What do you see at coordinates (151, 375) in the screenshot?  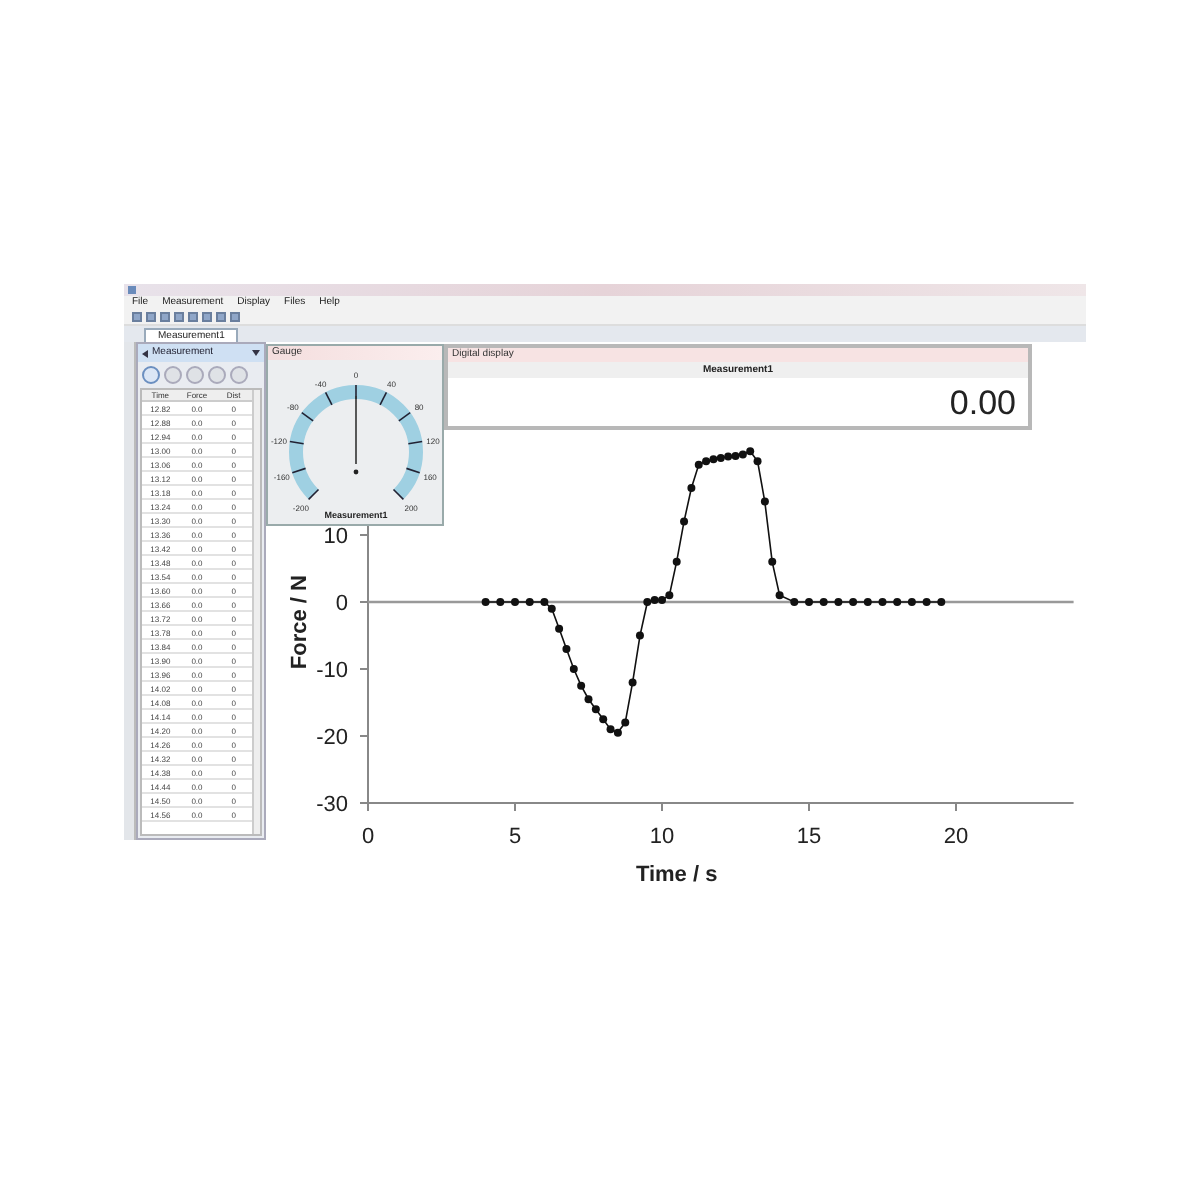 I see `play-icon` at bounding box center [151, 375].